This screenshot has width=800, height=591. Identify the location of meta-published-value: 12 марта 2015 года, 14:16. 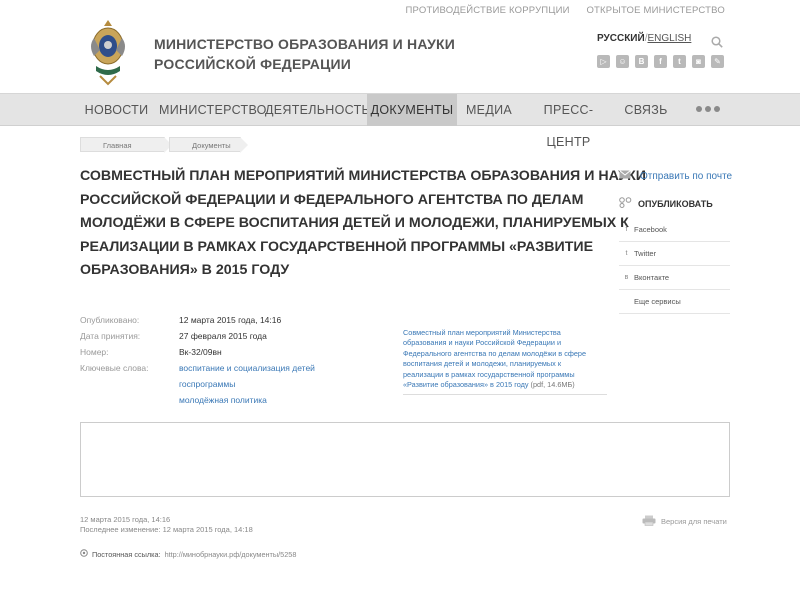
(230, 320).